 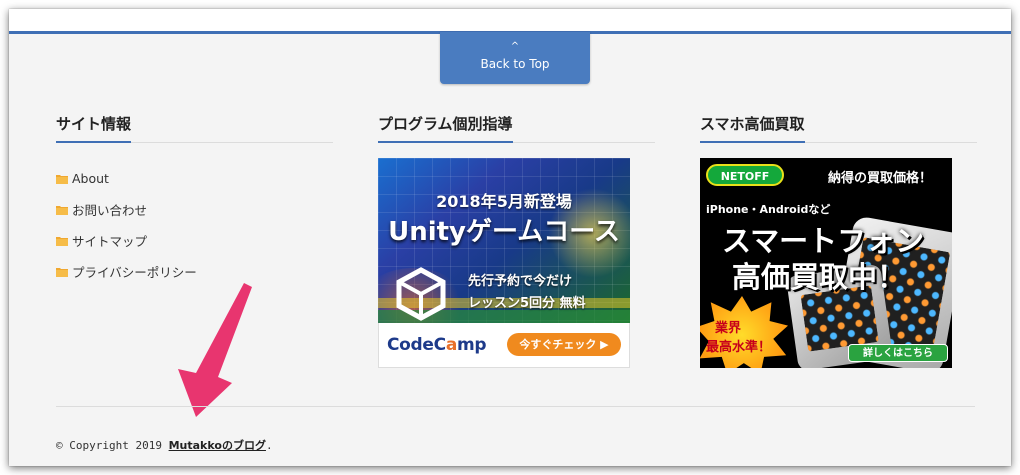 I want to click on check-now-button: 今すぐチェック ▶, so click(x=564, y=344).